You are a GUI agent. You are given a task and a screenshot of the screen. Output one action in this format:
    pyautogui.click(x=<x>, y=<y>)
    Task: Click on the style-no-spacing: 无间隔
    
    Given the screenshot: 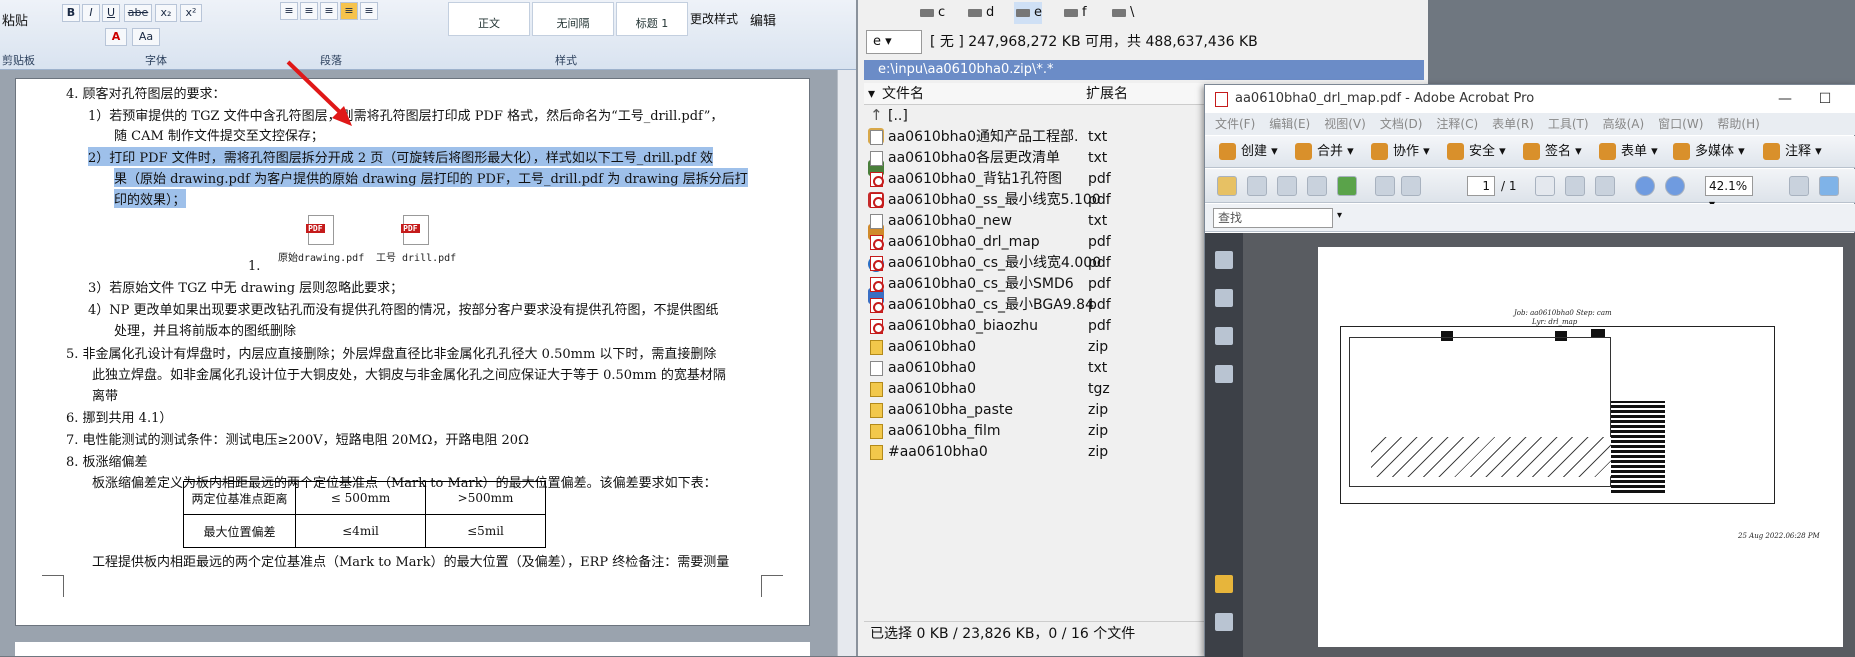 What is the action you would take?
    pyautogui.click(x=573, y=19)
    